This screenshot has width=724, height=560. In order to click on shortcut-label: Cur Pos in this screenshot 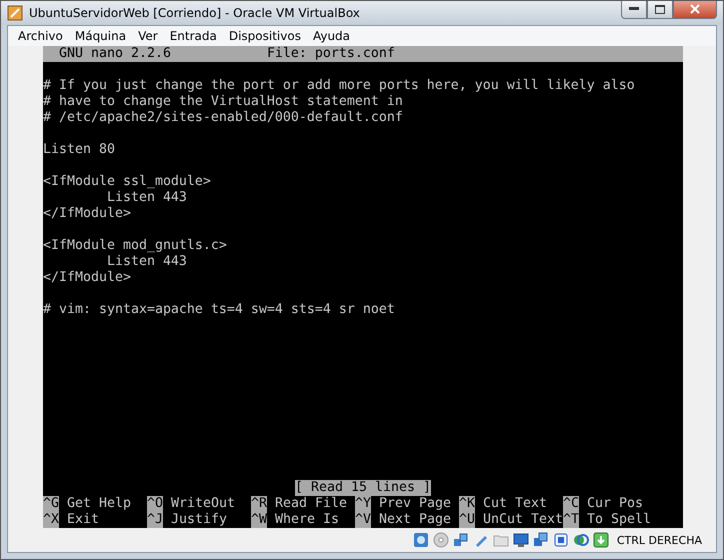, I will do `click(615, 504)`.